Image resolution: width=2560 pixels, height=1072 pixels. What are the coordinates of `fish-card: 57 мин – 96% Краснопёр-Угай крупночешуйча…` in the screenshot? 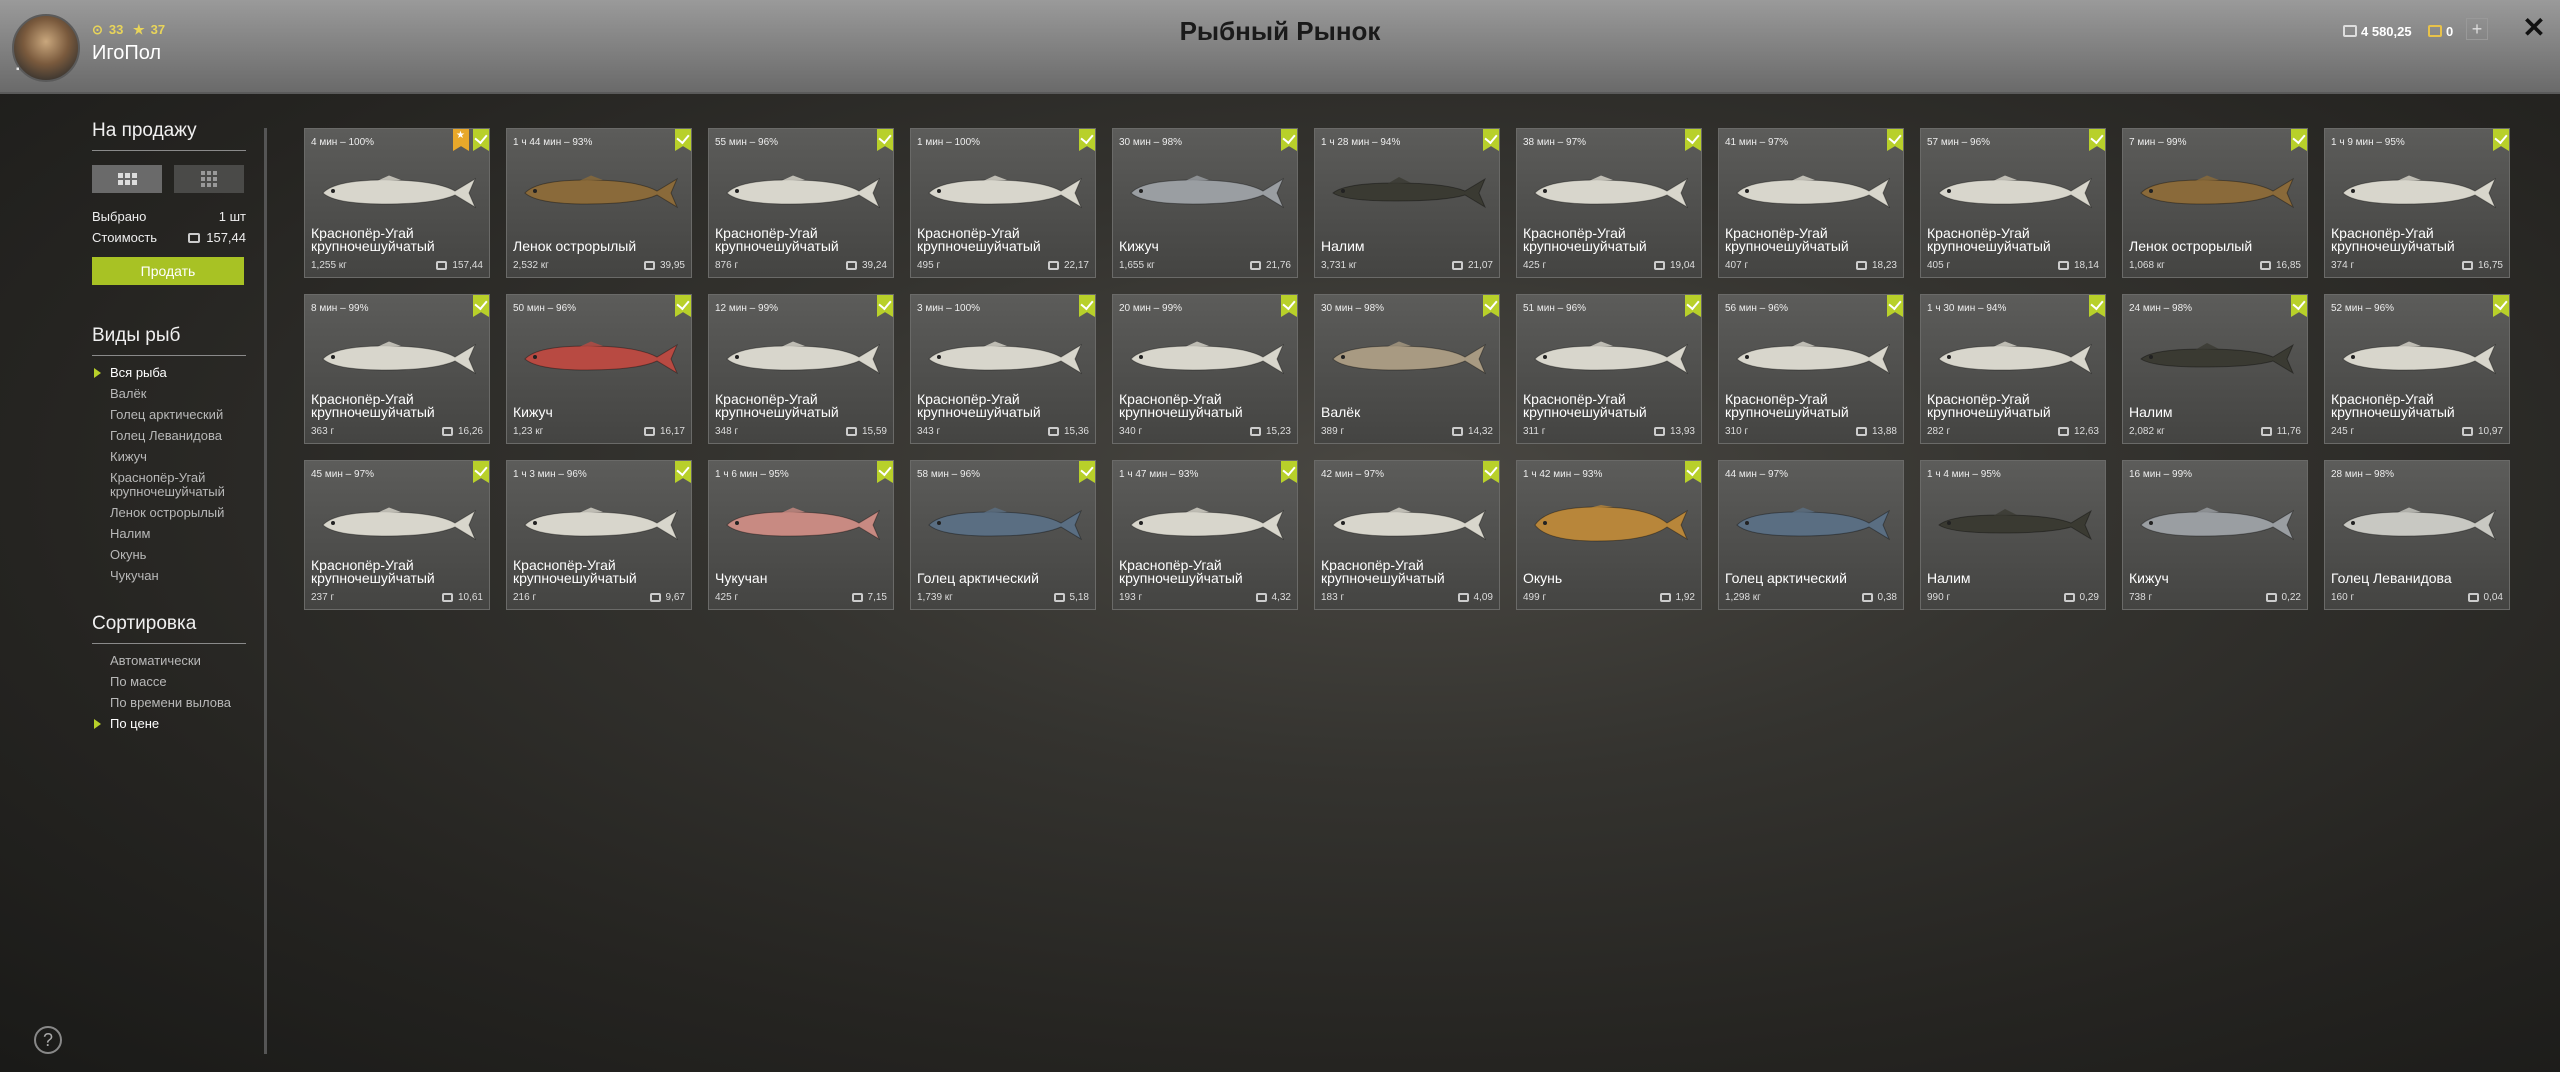 It's located at (2013, 203).